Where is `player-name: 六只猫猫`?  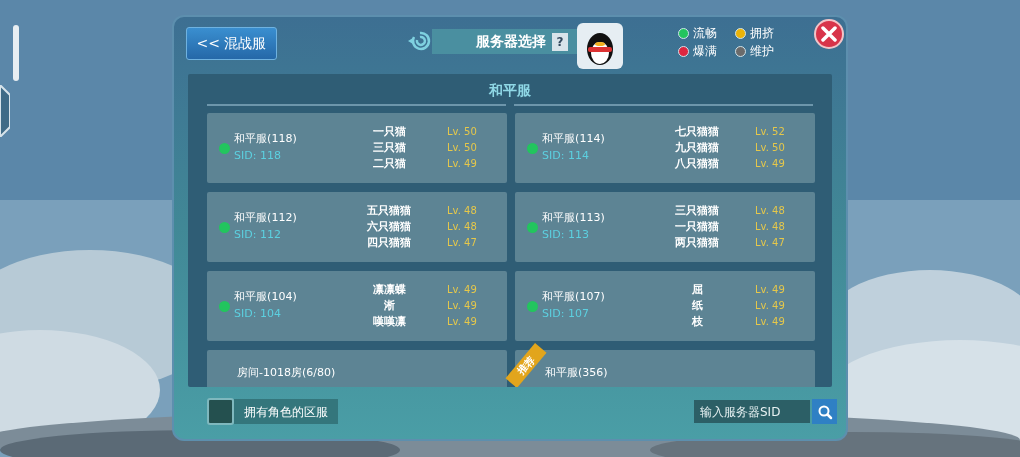
player-name: 六只猫猫 is located at coordinates (389, 227).